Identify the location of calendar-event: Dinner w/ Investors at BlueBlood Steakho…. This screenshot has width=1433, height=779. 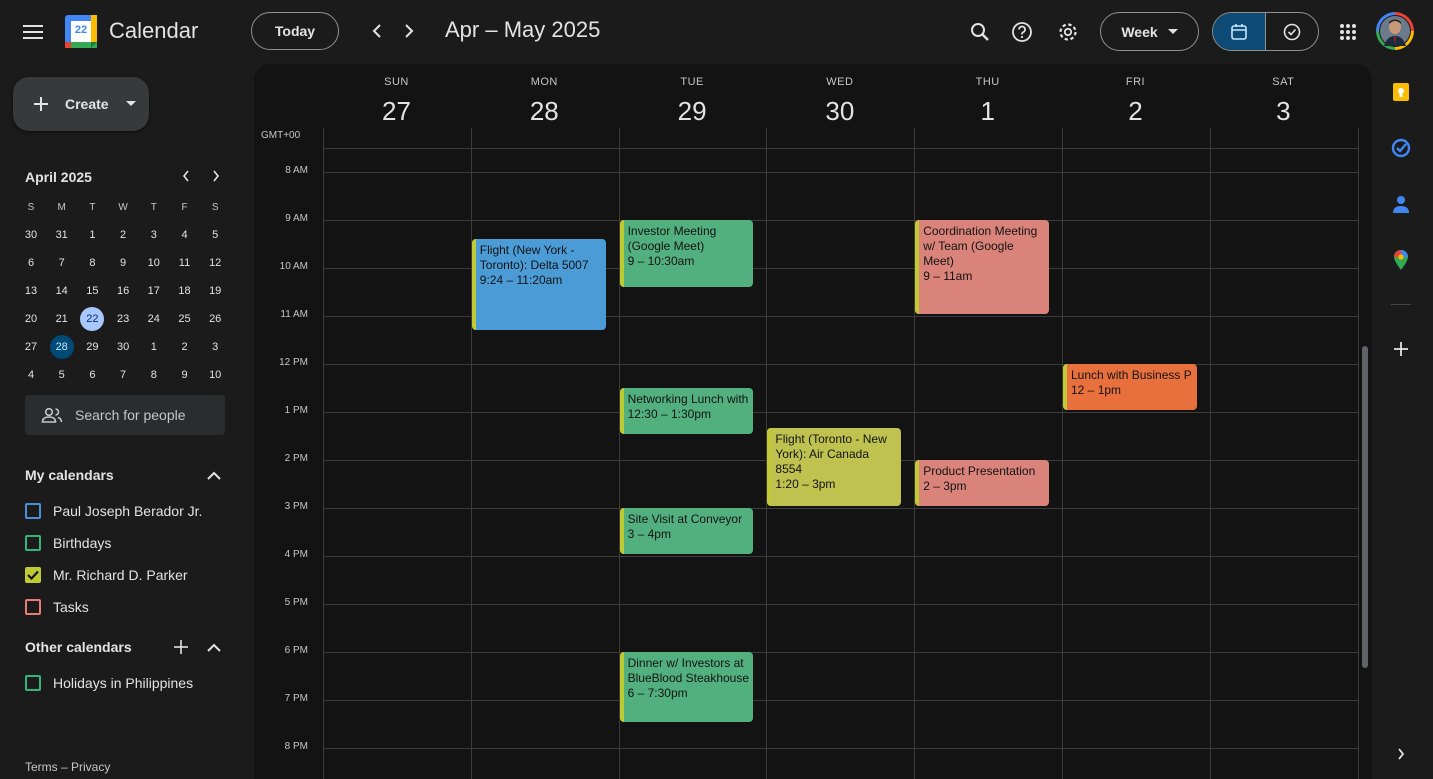
(686, 687).